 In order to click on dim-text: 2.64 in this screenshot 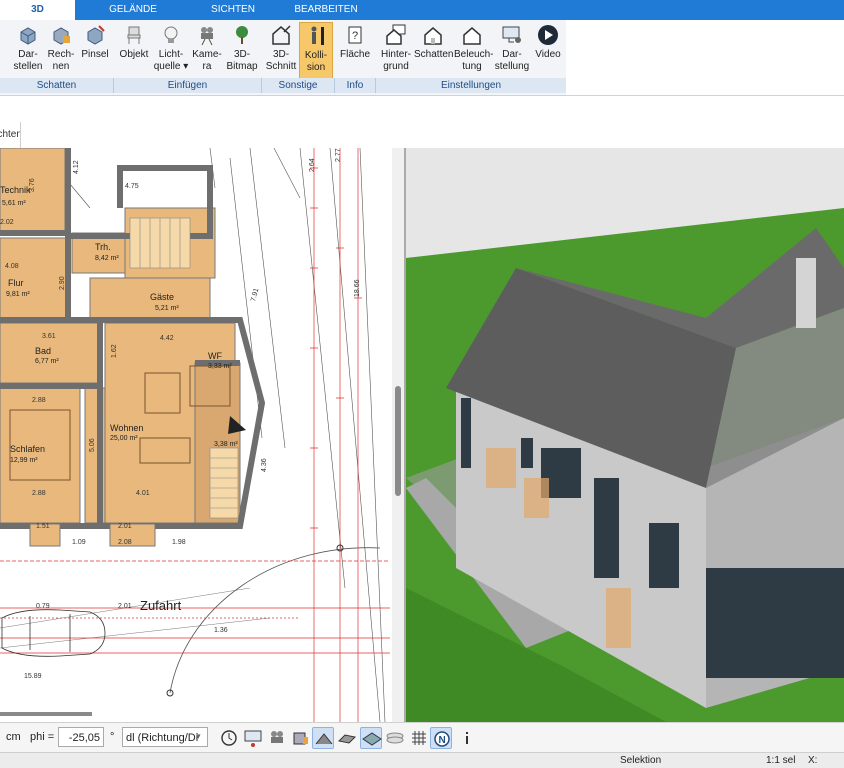, I will do `click(312, 165)`.